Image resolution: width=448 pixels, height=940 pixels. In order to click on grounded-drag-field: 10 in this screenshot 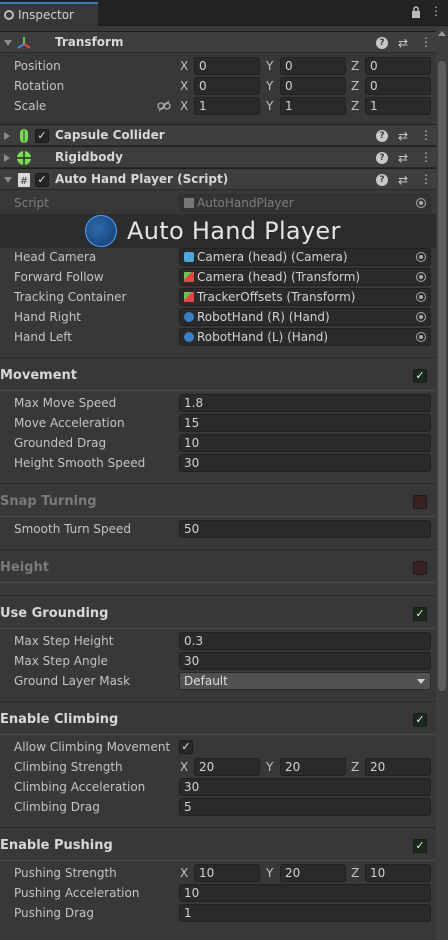, I will do `click(305, 443)`.